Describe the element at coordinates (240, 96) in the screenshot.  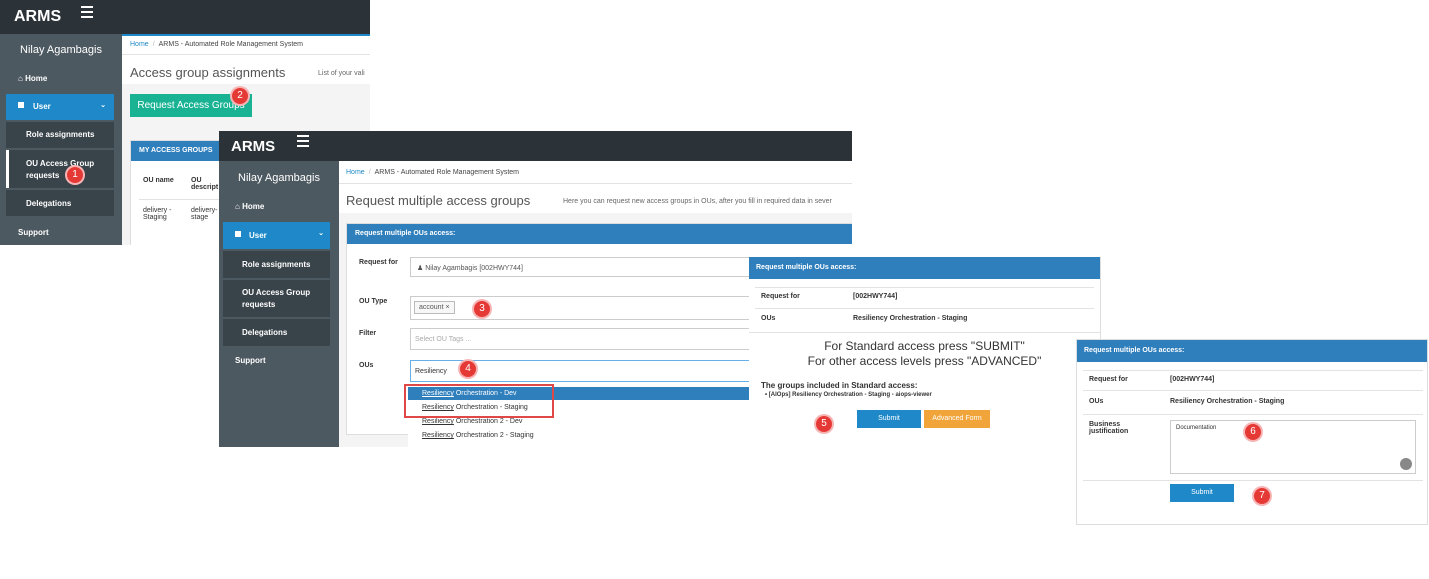
I see `step-badge-2: 2` at that location.